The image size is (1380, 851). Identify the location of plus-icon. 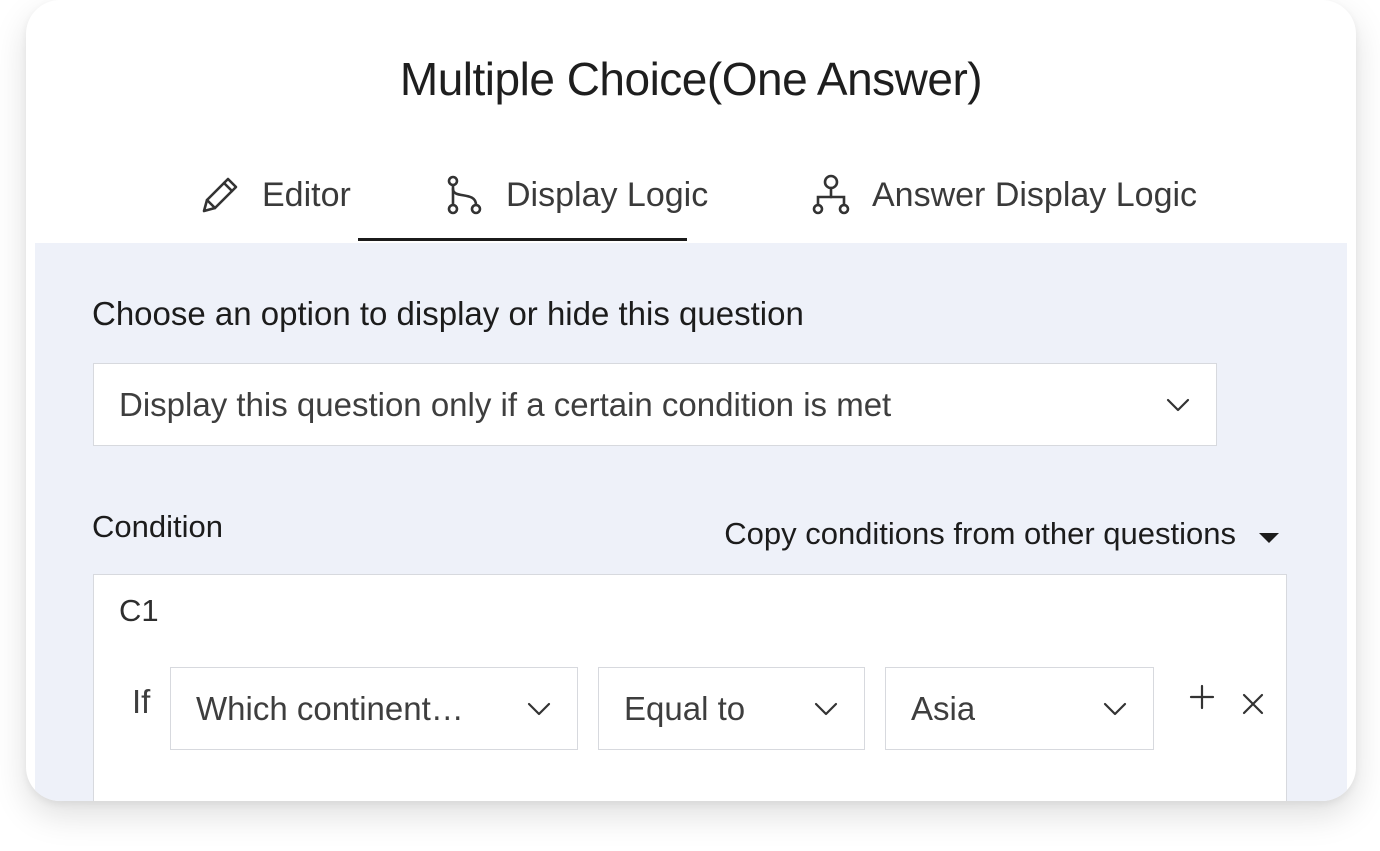
(1202, 697).